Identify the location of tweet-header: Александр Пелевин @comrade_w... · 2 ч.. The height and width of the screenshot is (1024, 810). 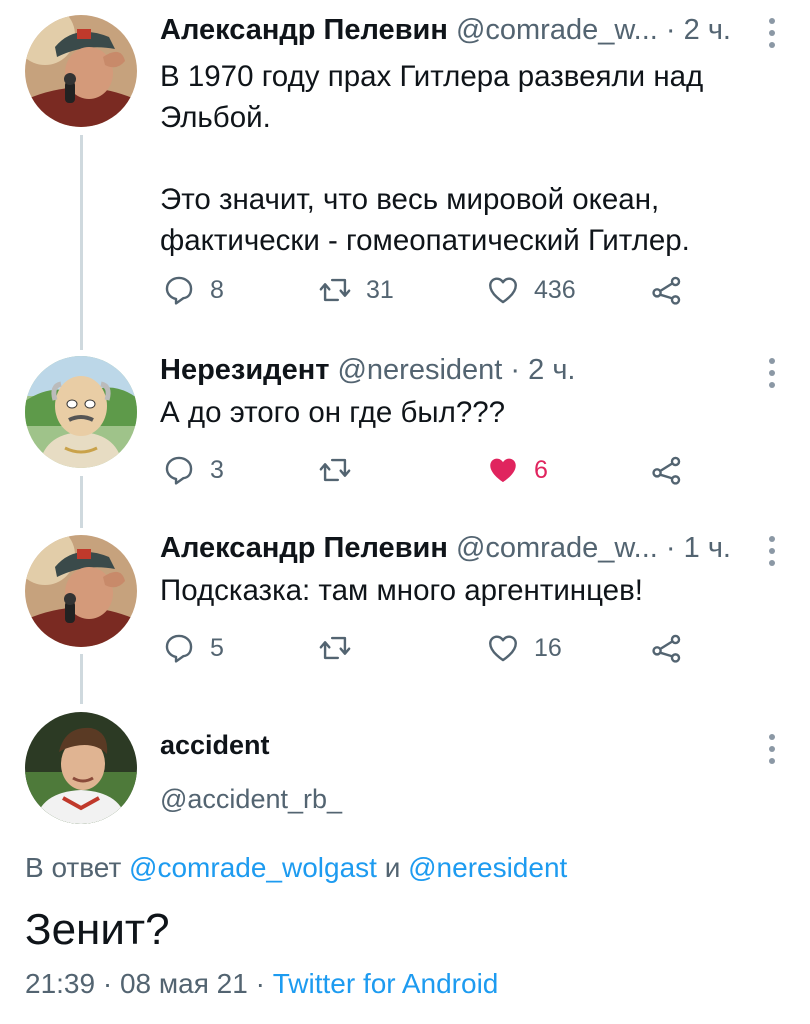
(445, 30).